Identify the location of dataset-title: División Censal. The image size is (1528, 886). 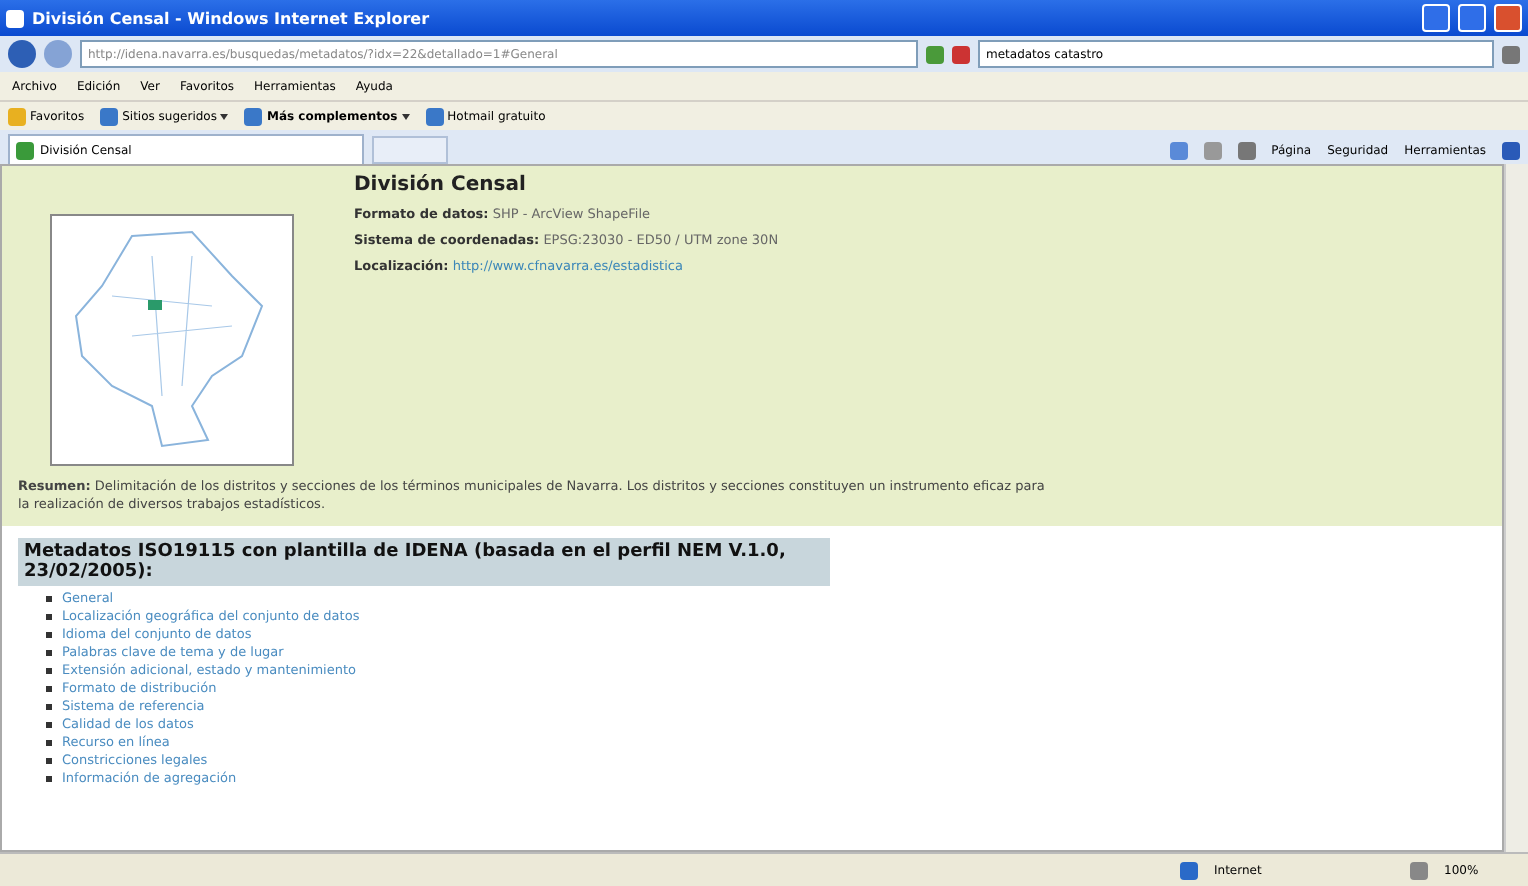
(441, 185).